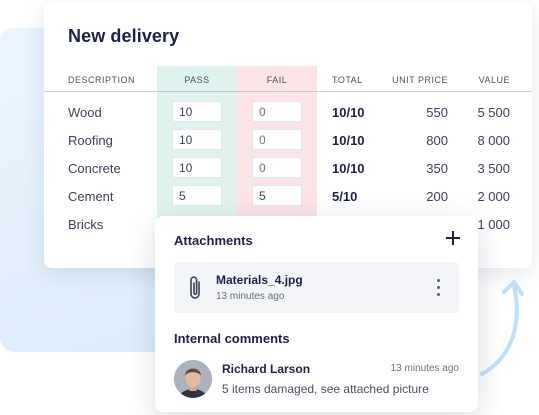 This screenshot has height=415, width=539. What do you see at coordinates (259, 280) in the screenshot?
I see `attachment-file-name: Materials_4.jpg` at bounding box center [259, 280].